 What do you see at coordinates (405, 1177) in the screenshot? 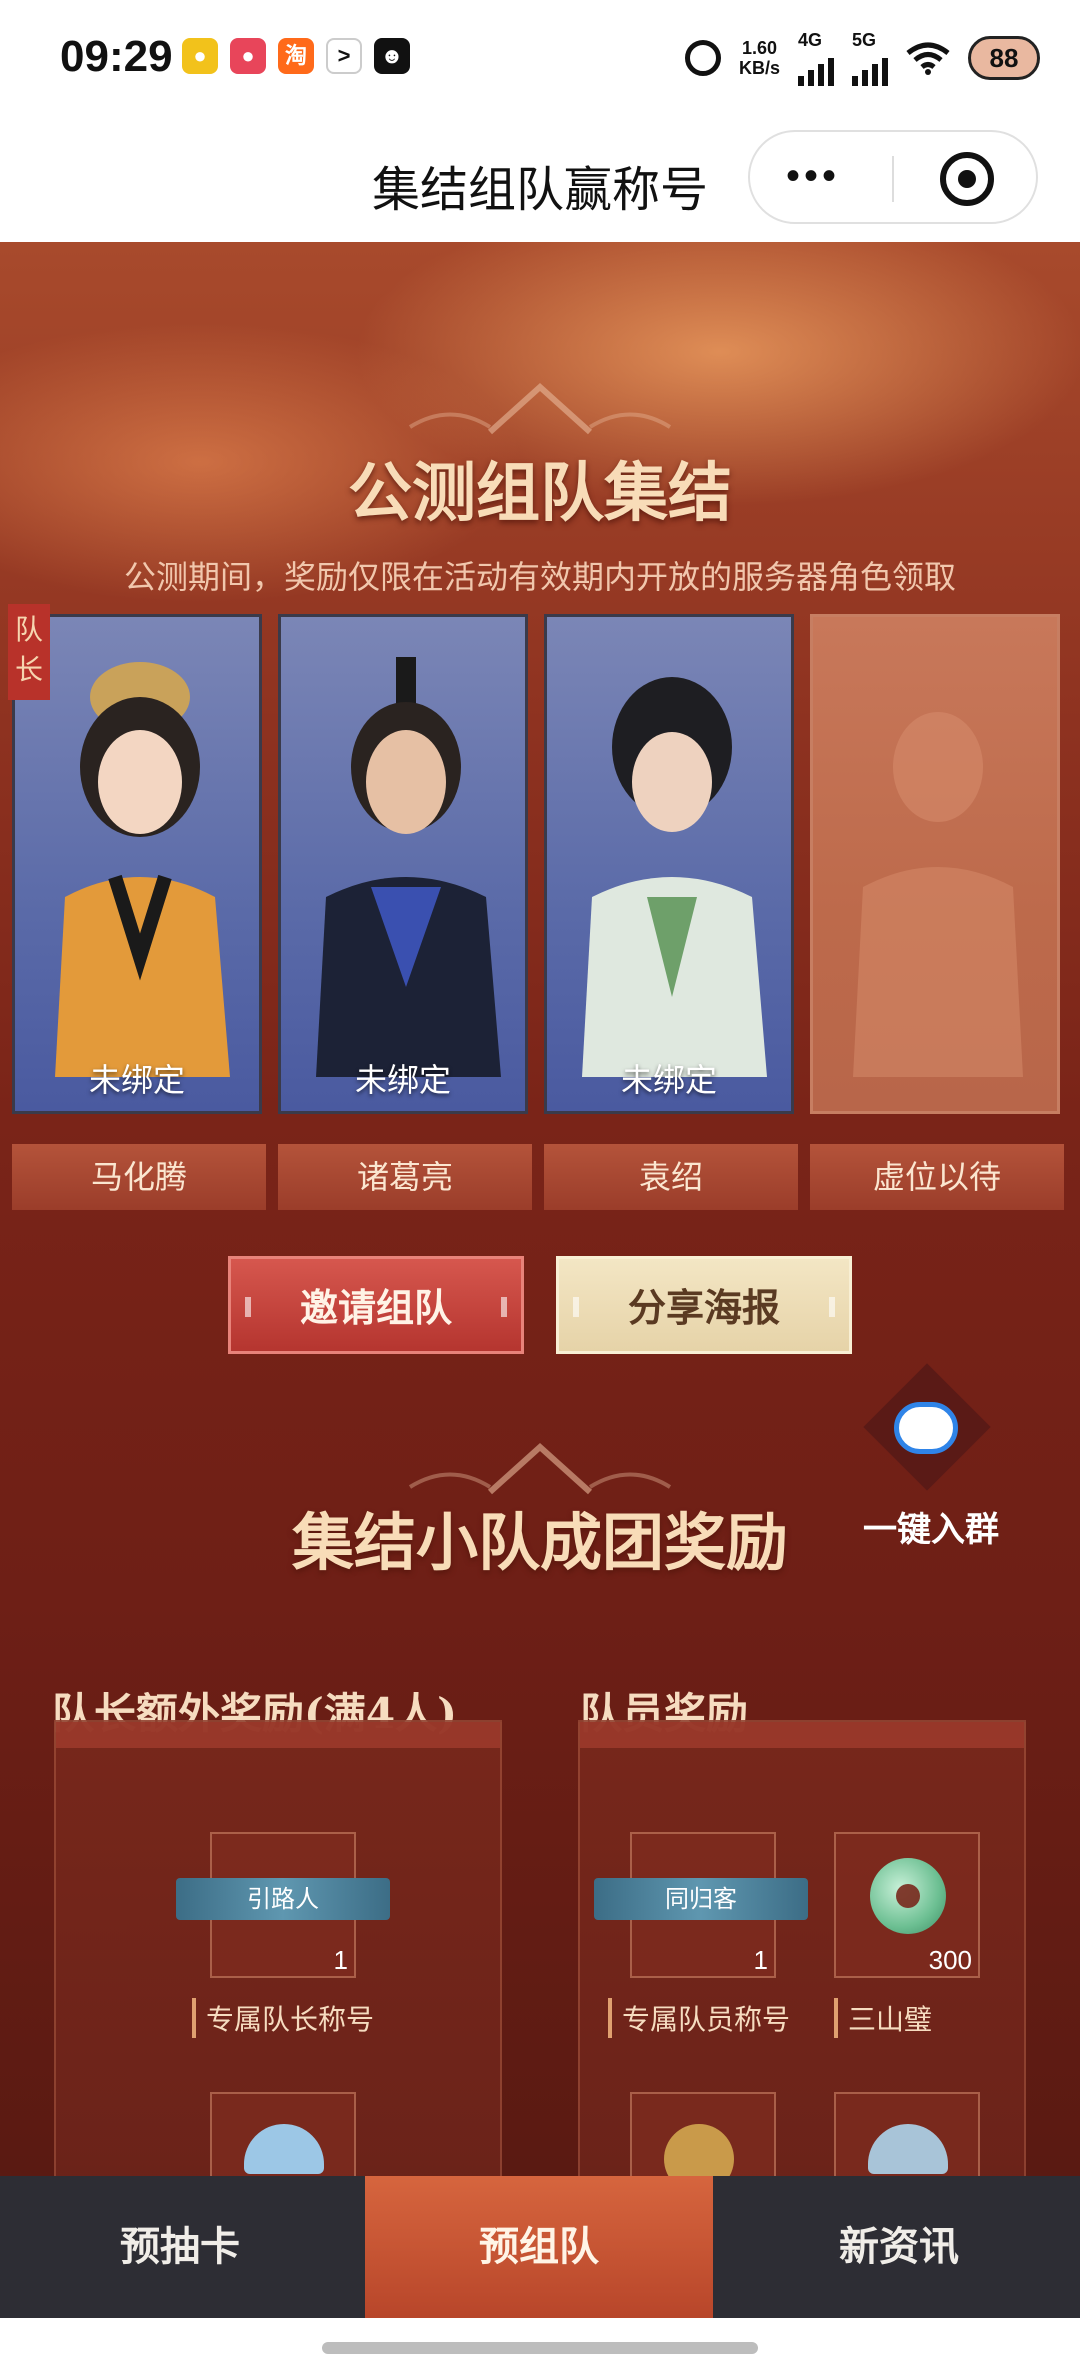
I see `member-name: 诸葛亮` at bounding box center [405, 1177].